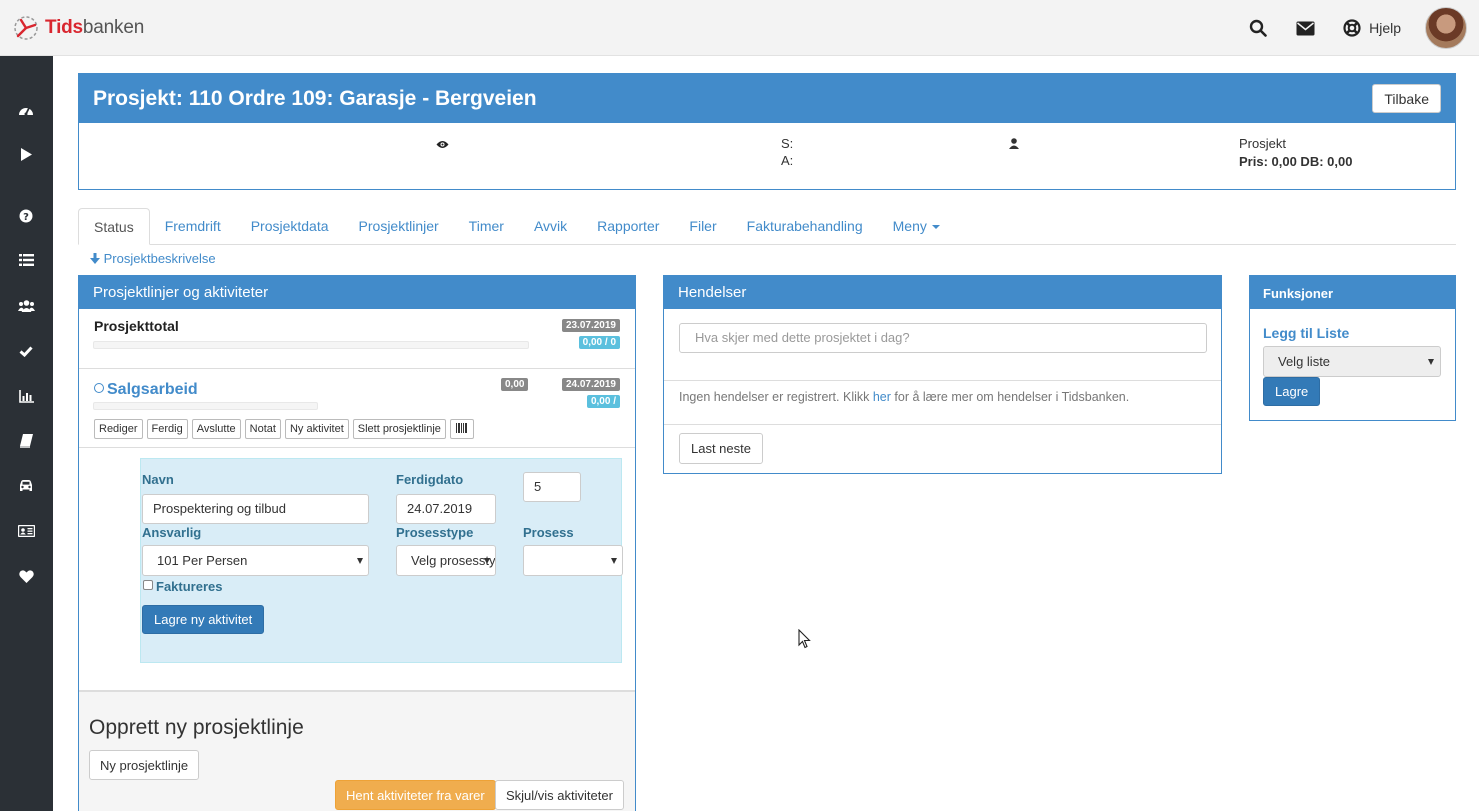 The image size is (1479, 811). What do you see at coordinates (196, 727) in the screenshot?
I see `new-line-heading: Opprett ny prosjektlinje` at bounding box center [196, 727].